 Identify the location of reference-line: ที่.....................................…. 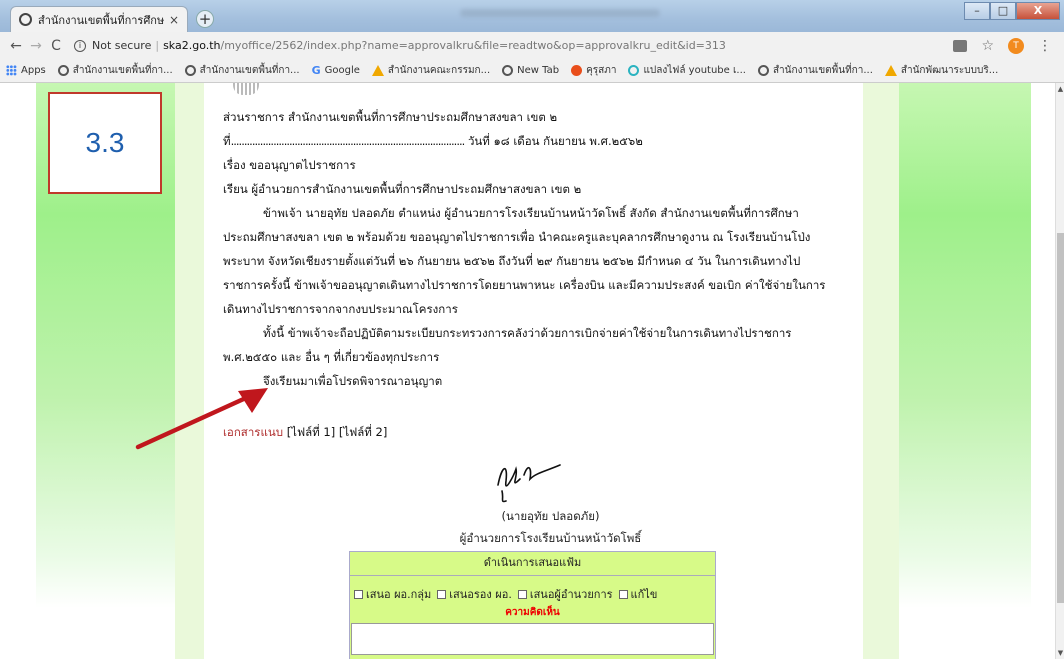
(543, 141).